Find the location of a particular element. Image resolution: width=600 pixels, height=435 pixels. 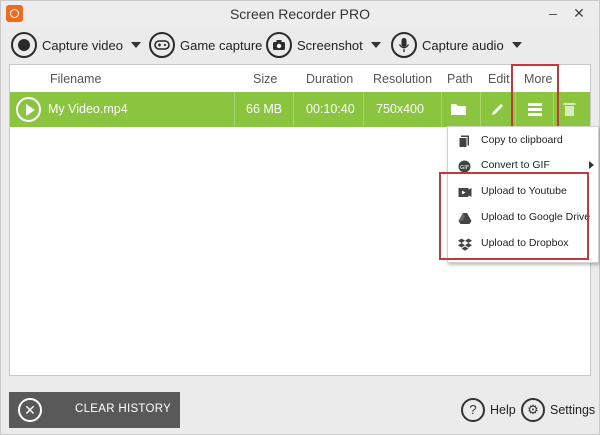

capture-audio-button: Capture audio is located at coordinates (456, 45).